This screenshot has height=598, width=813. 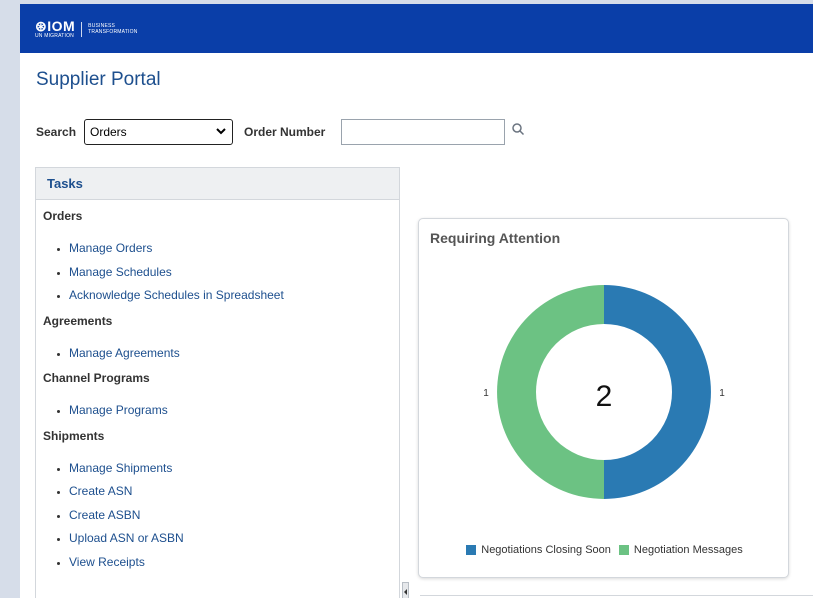 I want to click on panel-splitter-handle, so click(x=405, y=590).